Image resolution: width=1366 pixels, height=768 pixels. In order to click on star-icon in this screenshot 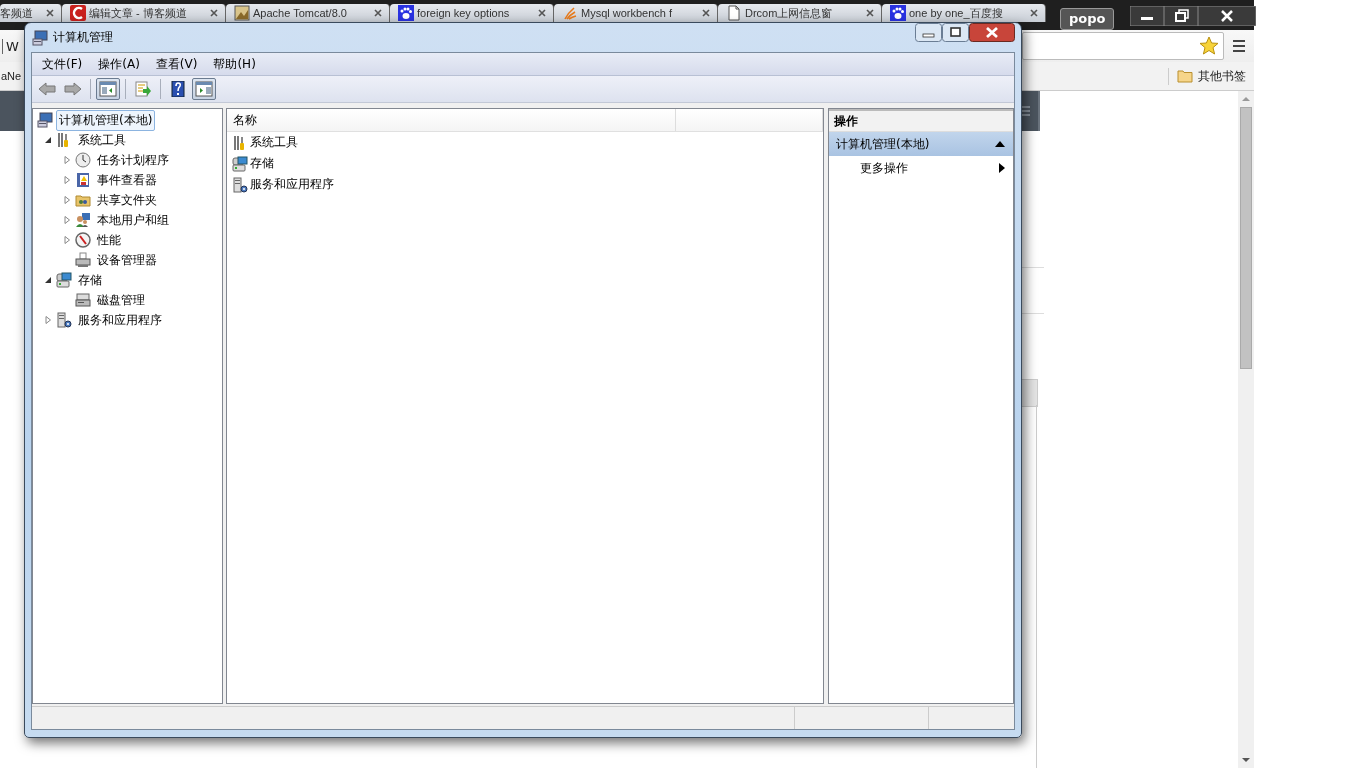, I will do `click(1209, 46)`.